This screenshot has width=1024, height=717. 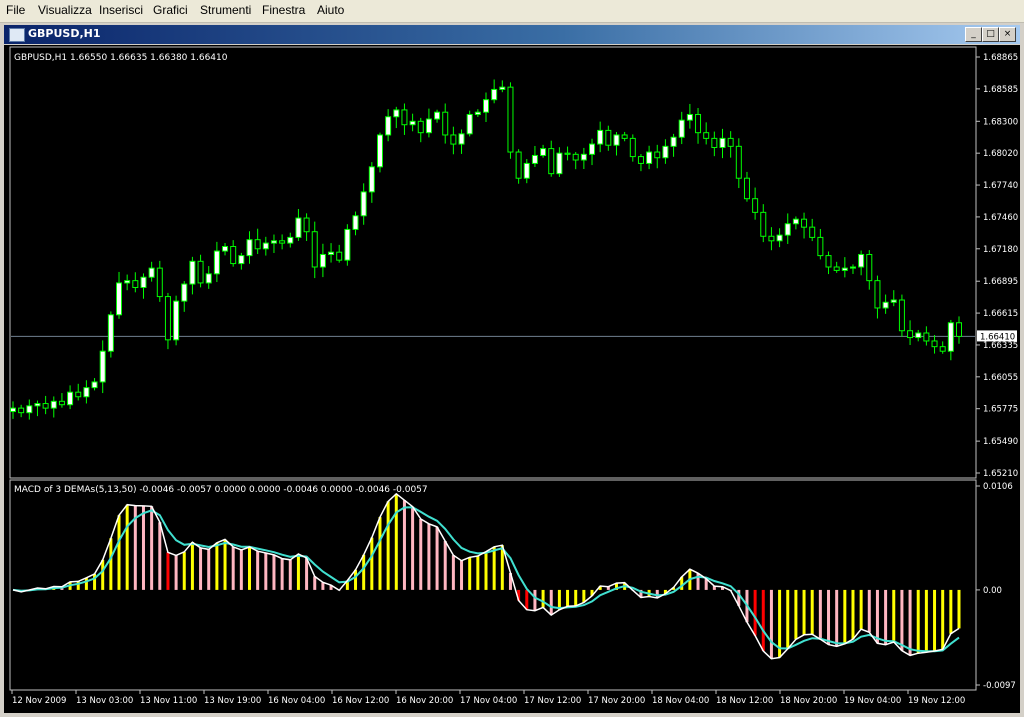 I want to click on menu-inserisci: Inserisci, so click(x=121, y=10).